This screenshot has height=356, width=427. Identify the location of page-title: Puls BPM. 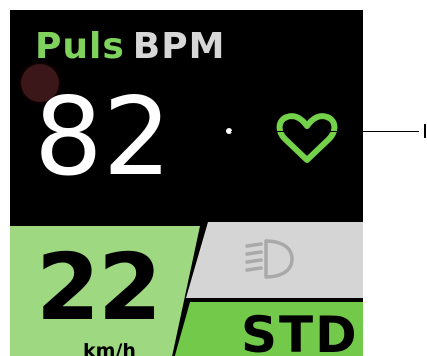
(130, 47).